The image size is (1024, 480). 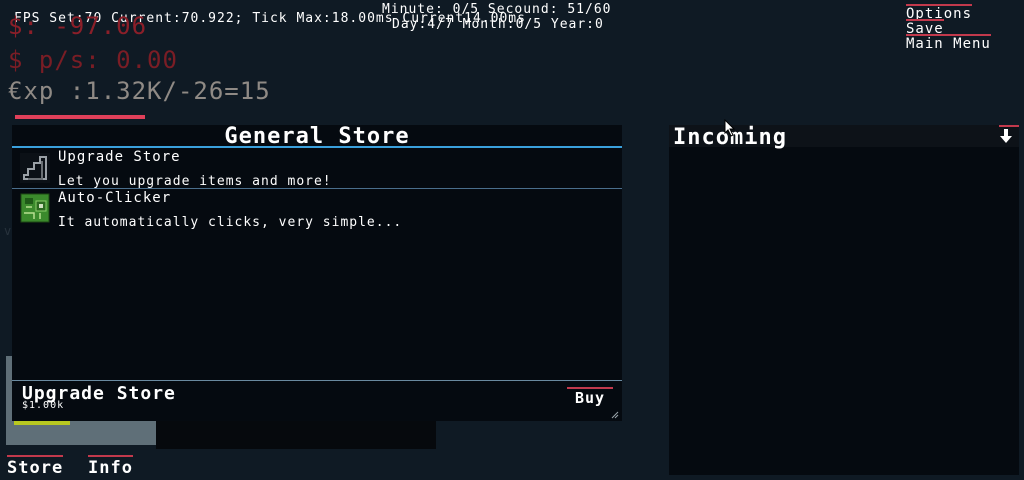 What do you see at coordinates (119, 157) in the screenshot?
I see `store-item-name: Upgrade Store` at bounding box center [119, 157].